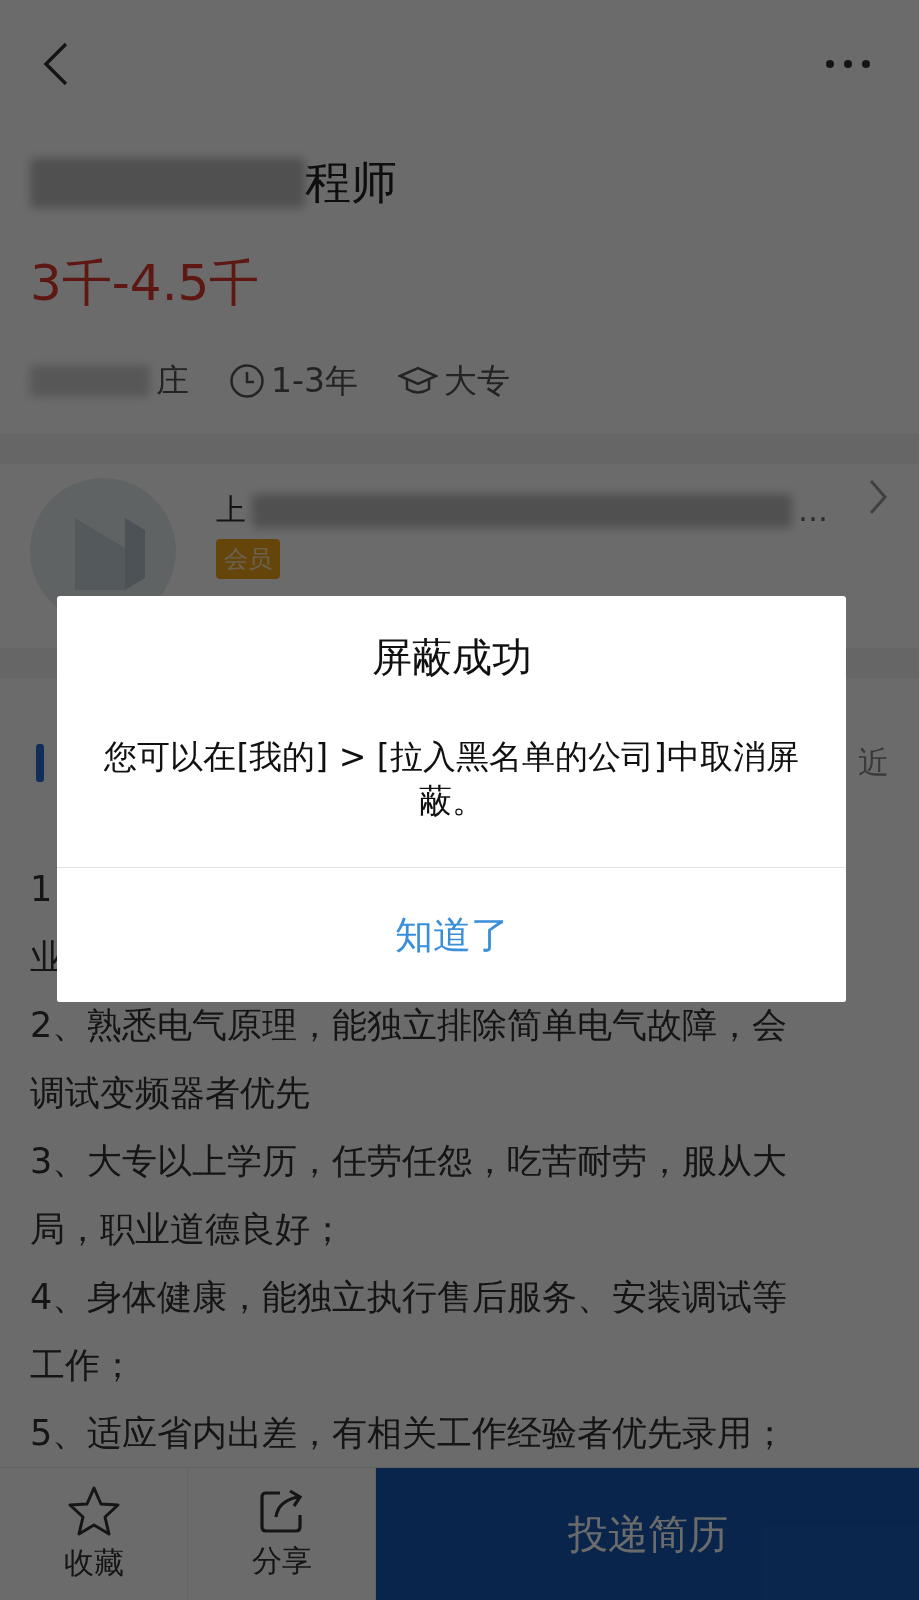 The image size is (919, 1600). What do you see at coordinates (314, 380) in the screenshot?
I see `experience-text: 1-3年` at bounding box center [314, 380].